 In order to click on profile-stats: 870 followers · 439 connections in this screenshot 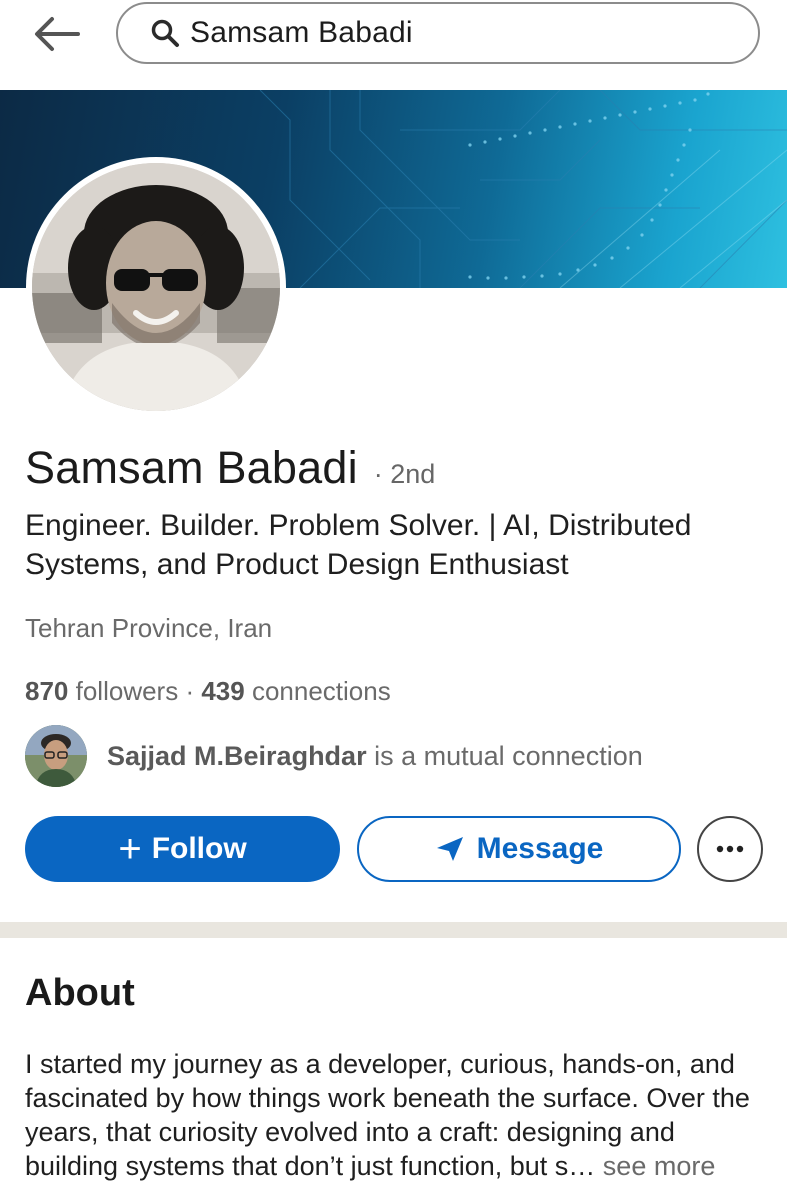, I will do `click(208, 691)`.